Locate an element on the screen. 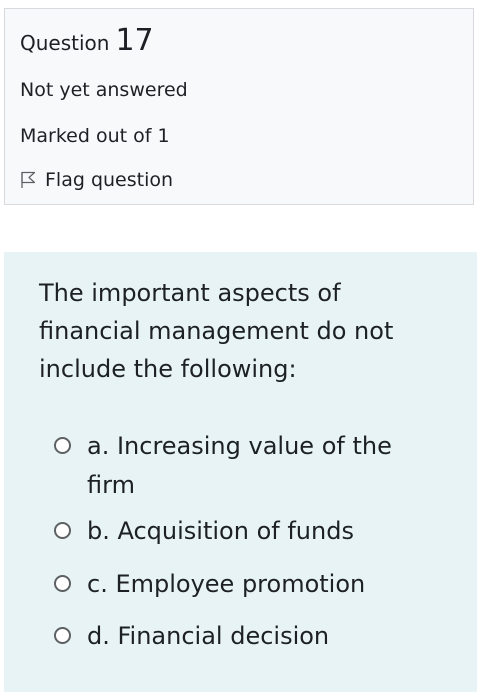 The image size is (487, 700). flag-question-link: Flag question is located at coordinates (96, 180).